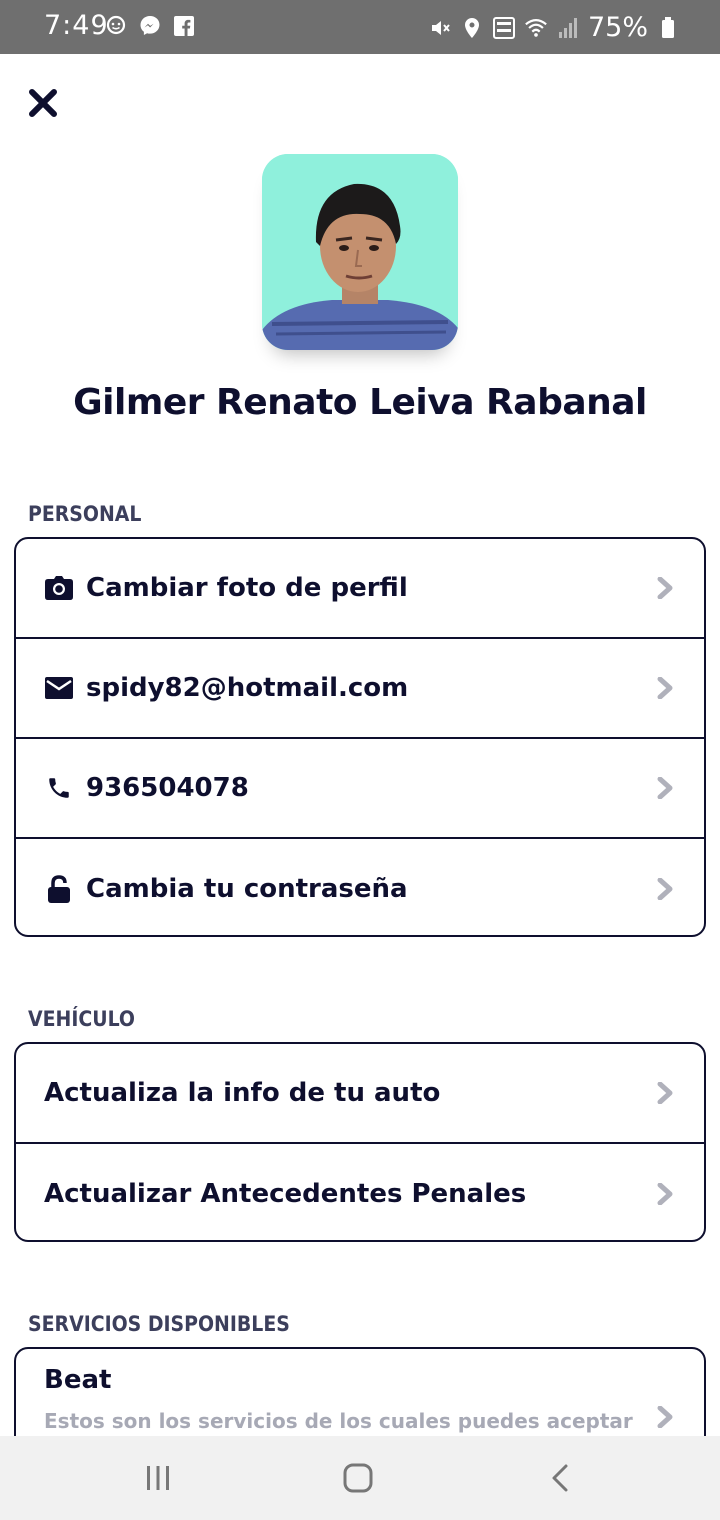  I want to click on row-label: spidy82@hotmail.com, so click(247, 688).